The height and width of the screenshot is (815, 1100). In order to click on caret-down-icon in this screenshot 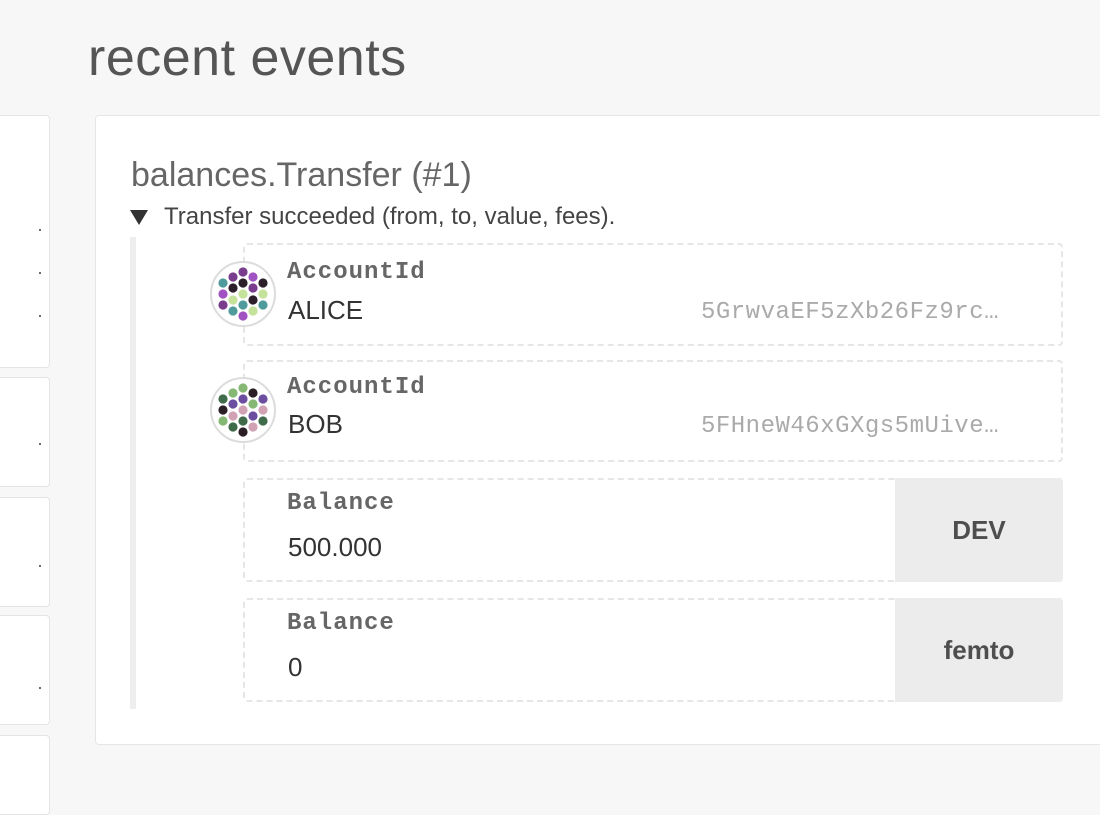, I will do `click(139, 217)`.